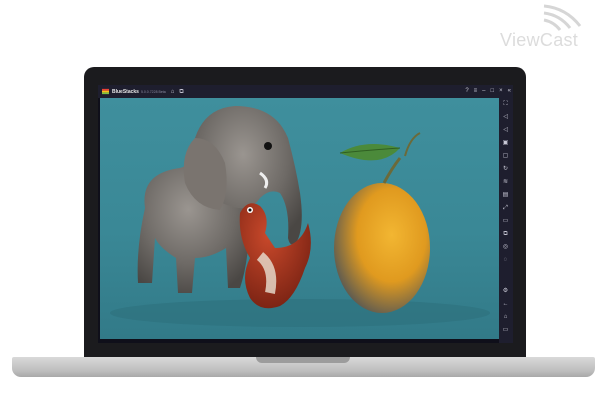 The width and height of the screenshot is (602, 414). Describe the element at coordinates (501, 91) in the screenshot. I see `close-icon: ×` at that location.